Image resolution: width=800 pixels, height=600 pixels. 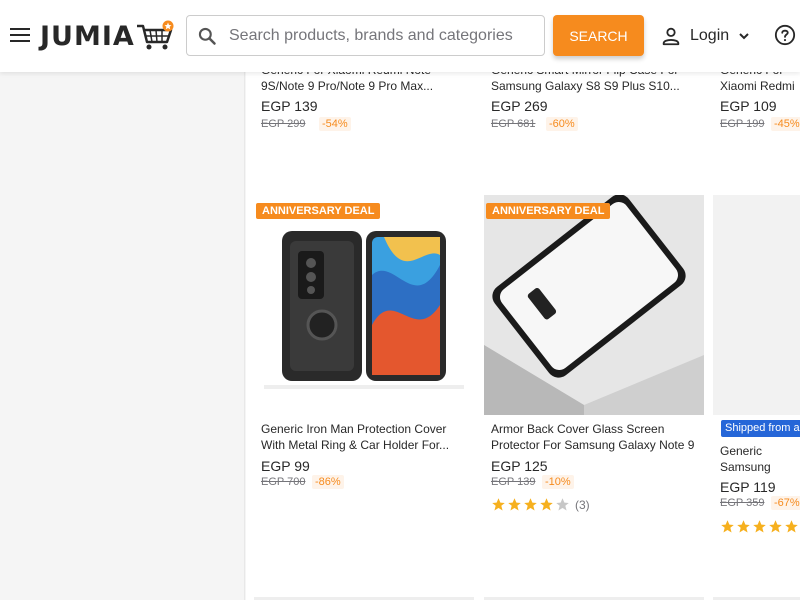 I want to click on rating-count: (3), so click(x=582, y=504).